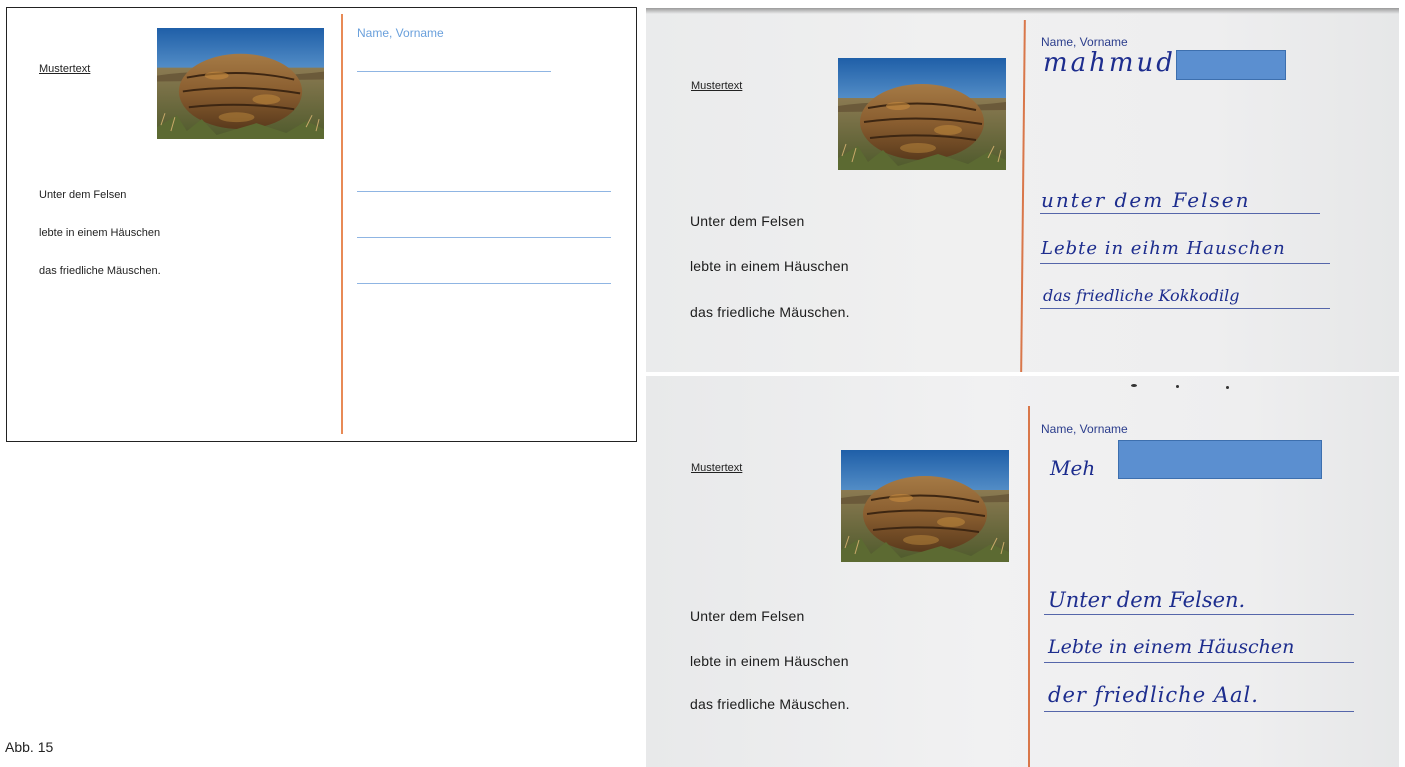 The image size is (1405, 767). I want to click on handwritten-line-1: Unter dem Felsen., so click(1147, 600).